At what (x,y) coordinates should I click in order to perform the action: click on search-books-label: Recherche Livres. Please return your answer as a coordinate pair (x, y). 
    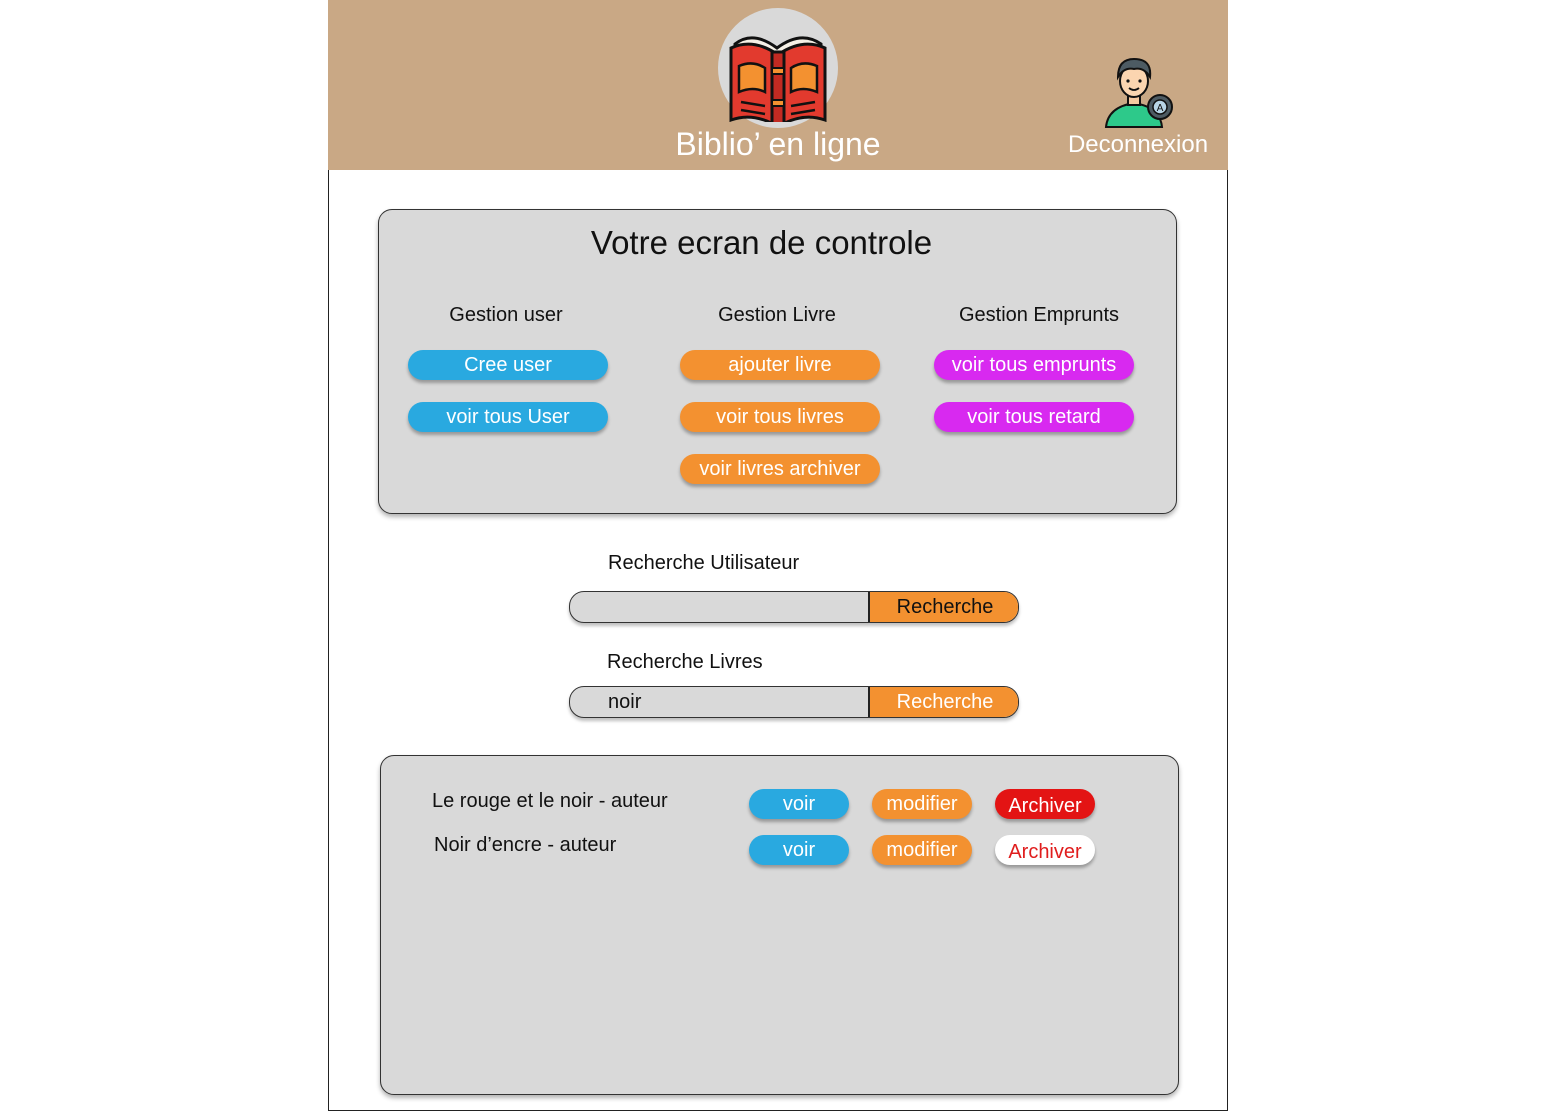
    Looking at the image, I should click on (685, 662).